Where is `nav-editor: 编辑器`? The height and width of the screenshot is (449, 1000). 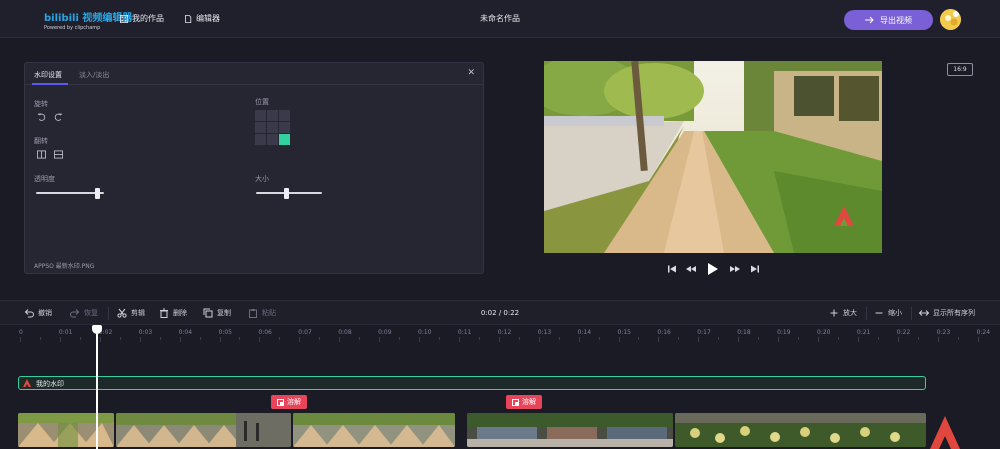
nav-editor: 编辑器 is located at coordinates (202, 18).